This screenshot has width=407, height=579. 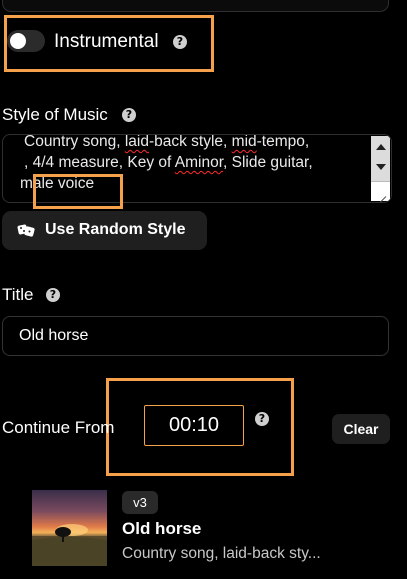 What do you see at coordinates (195, 6) in the screenshot?
I see `previous-field-box` at bounding box center [195, 6].